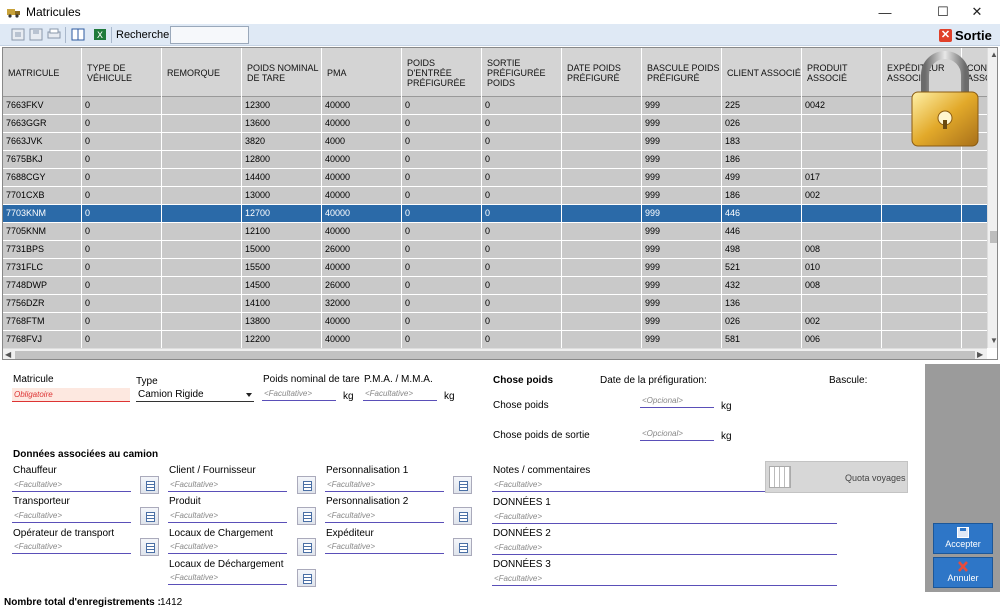 The height and width of the screenshot is (611, 1000). What do you see at coordinates (227, 578) in the screenshot?
I see `locaux-dechargement-input: <Facultative>` at bounding box center [227, 578].